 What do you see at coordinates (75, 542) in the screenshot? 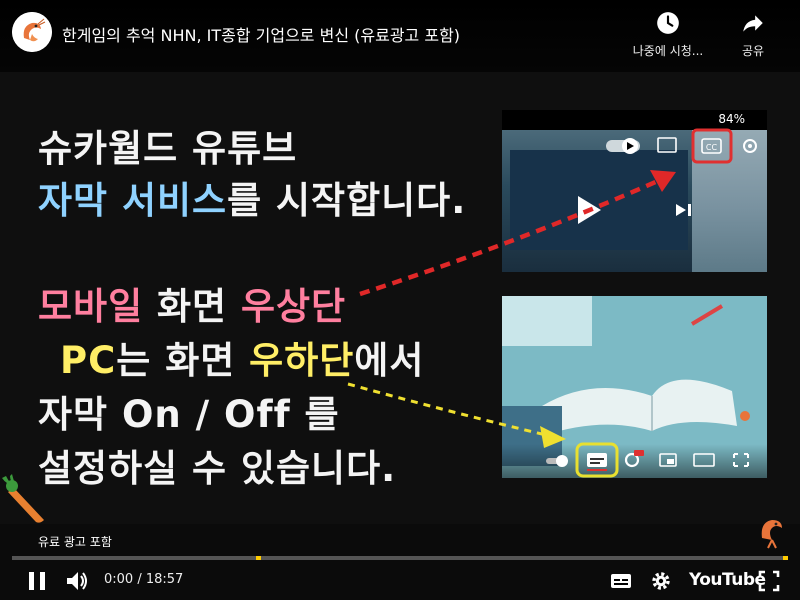
I see `ad-disclosure-label: 유료 광고 포함` at bounding box center [75, 542].